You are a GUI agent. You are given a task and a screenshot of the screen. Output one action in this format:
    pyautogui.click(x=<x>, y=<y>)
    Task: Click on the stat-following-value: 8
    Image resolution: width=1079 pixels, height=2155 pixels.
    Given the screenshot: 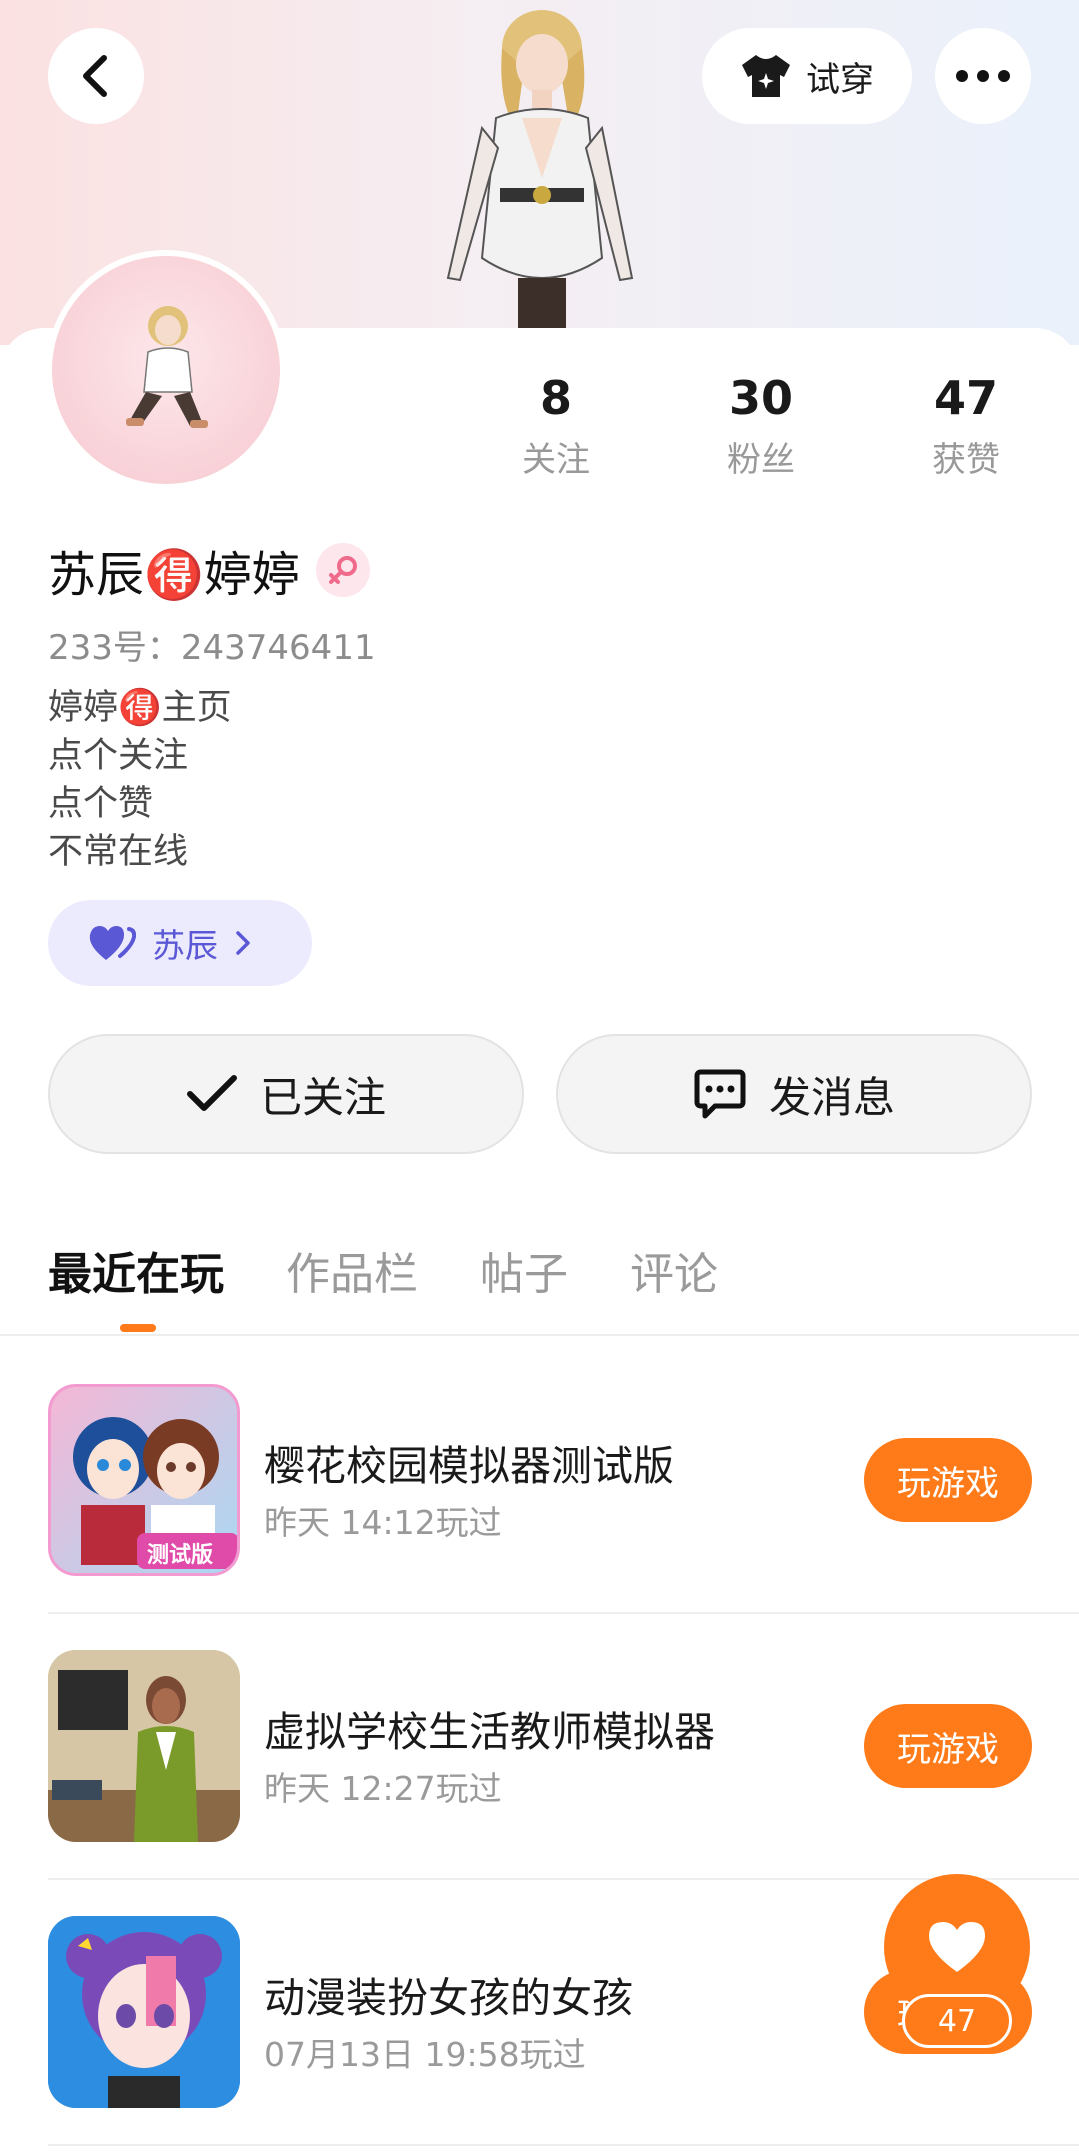 What is the action you would take?
    pyautogui.click(x=555, y=398)
    